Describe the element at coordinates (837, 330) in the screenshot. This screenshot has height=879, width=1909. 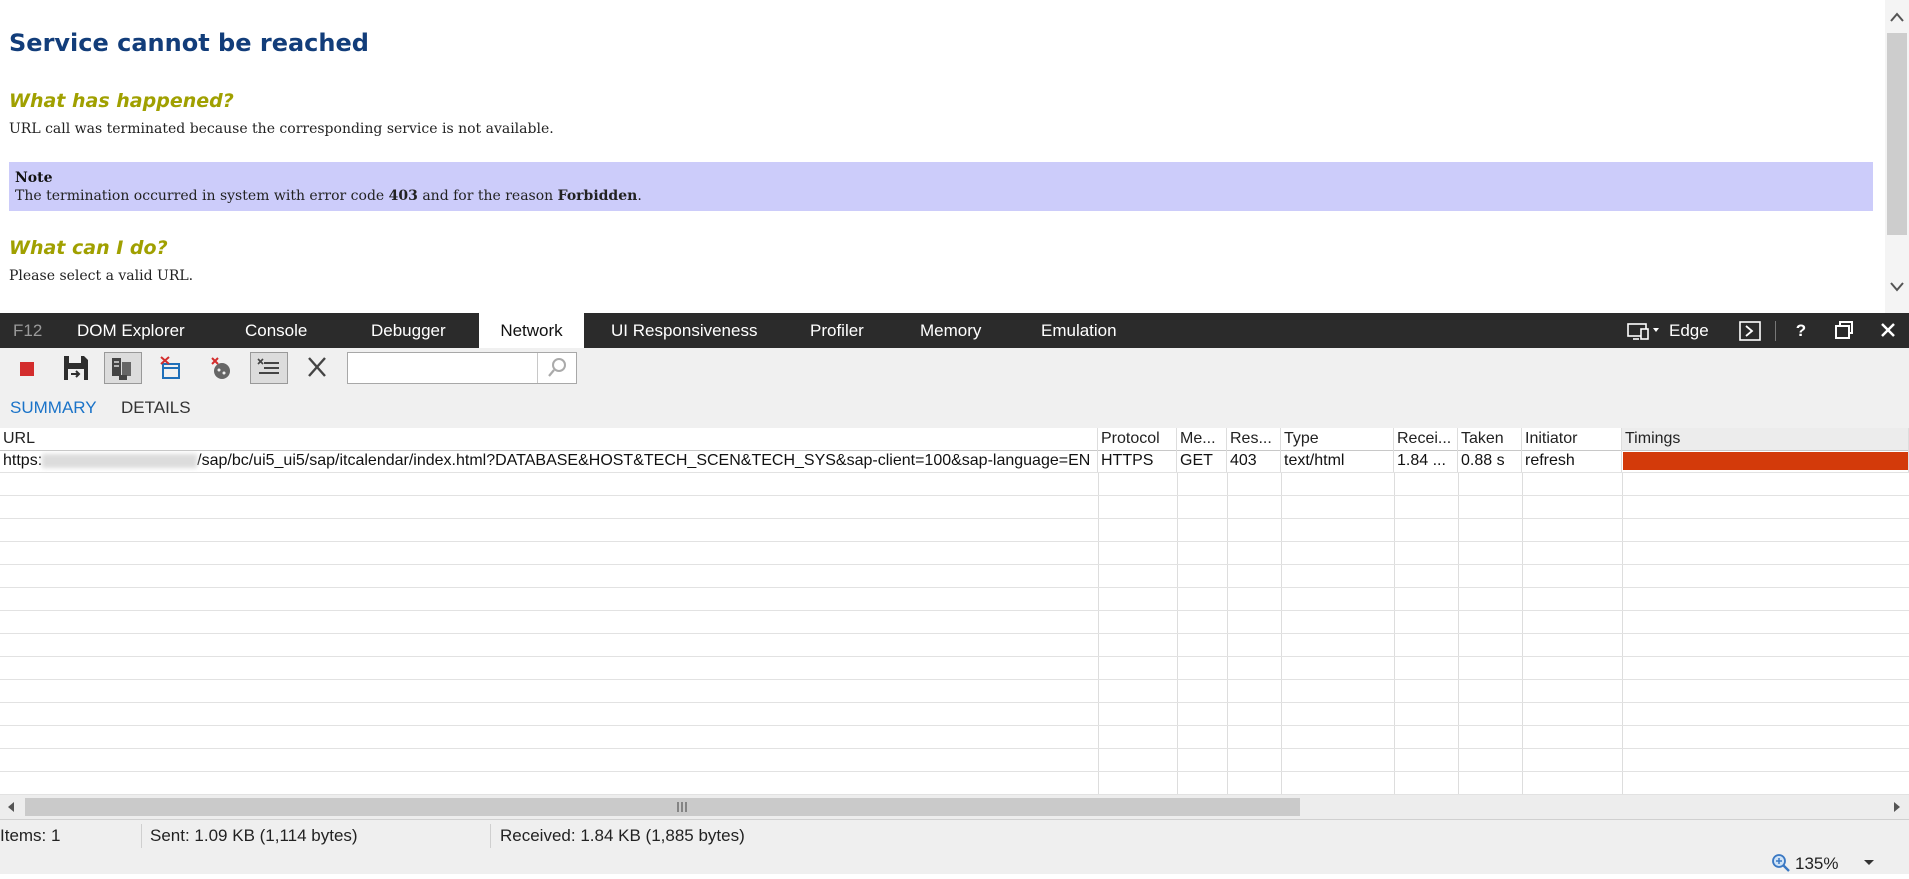
I see `tab-profiler: Profiler` at that location.